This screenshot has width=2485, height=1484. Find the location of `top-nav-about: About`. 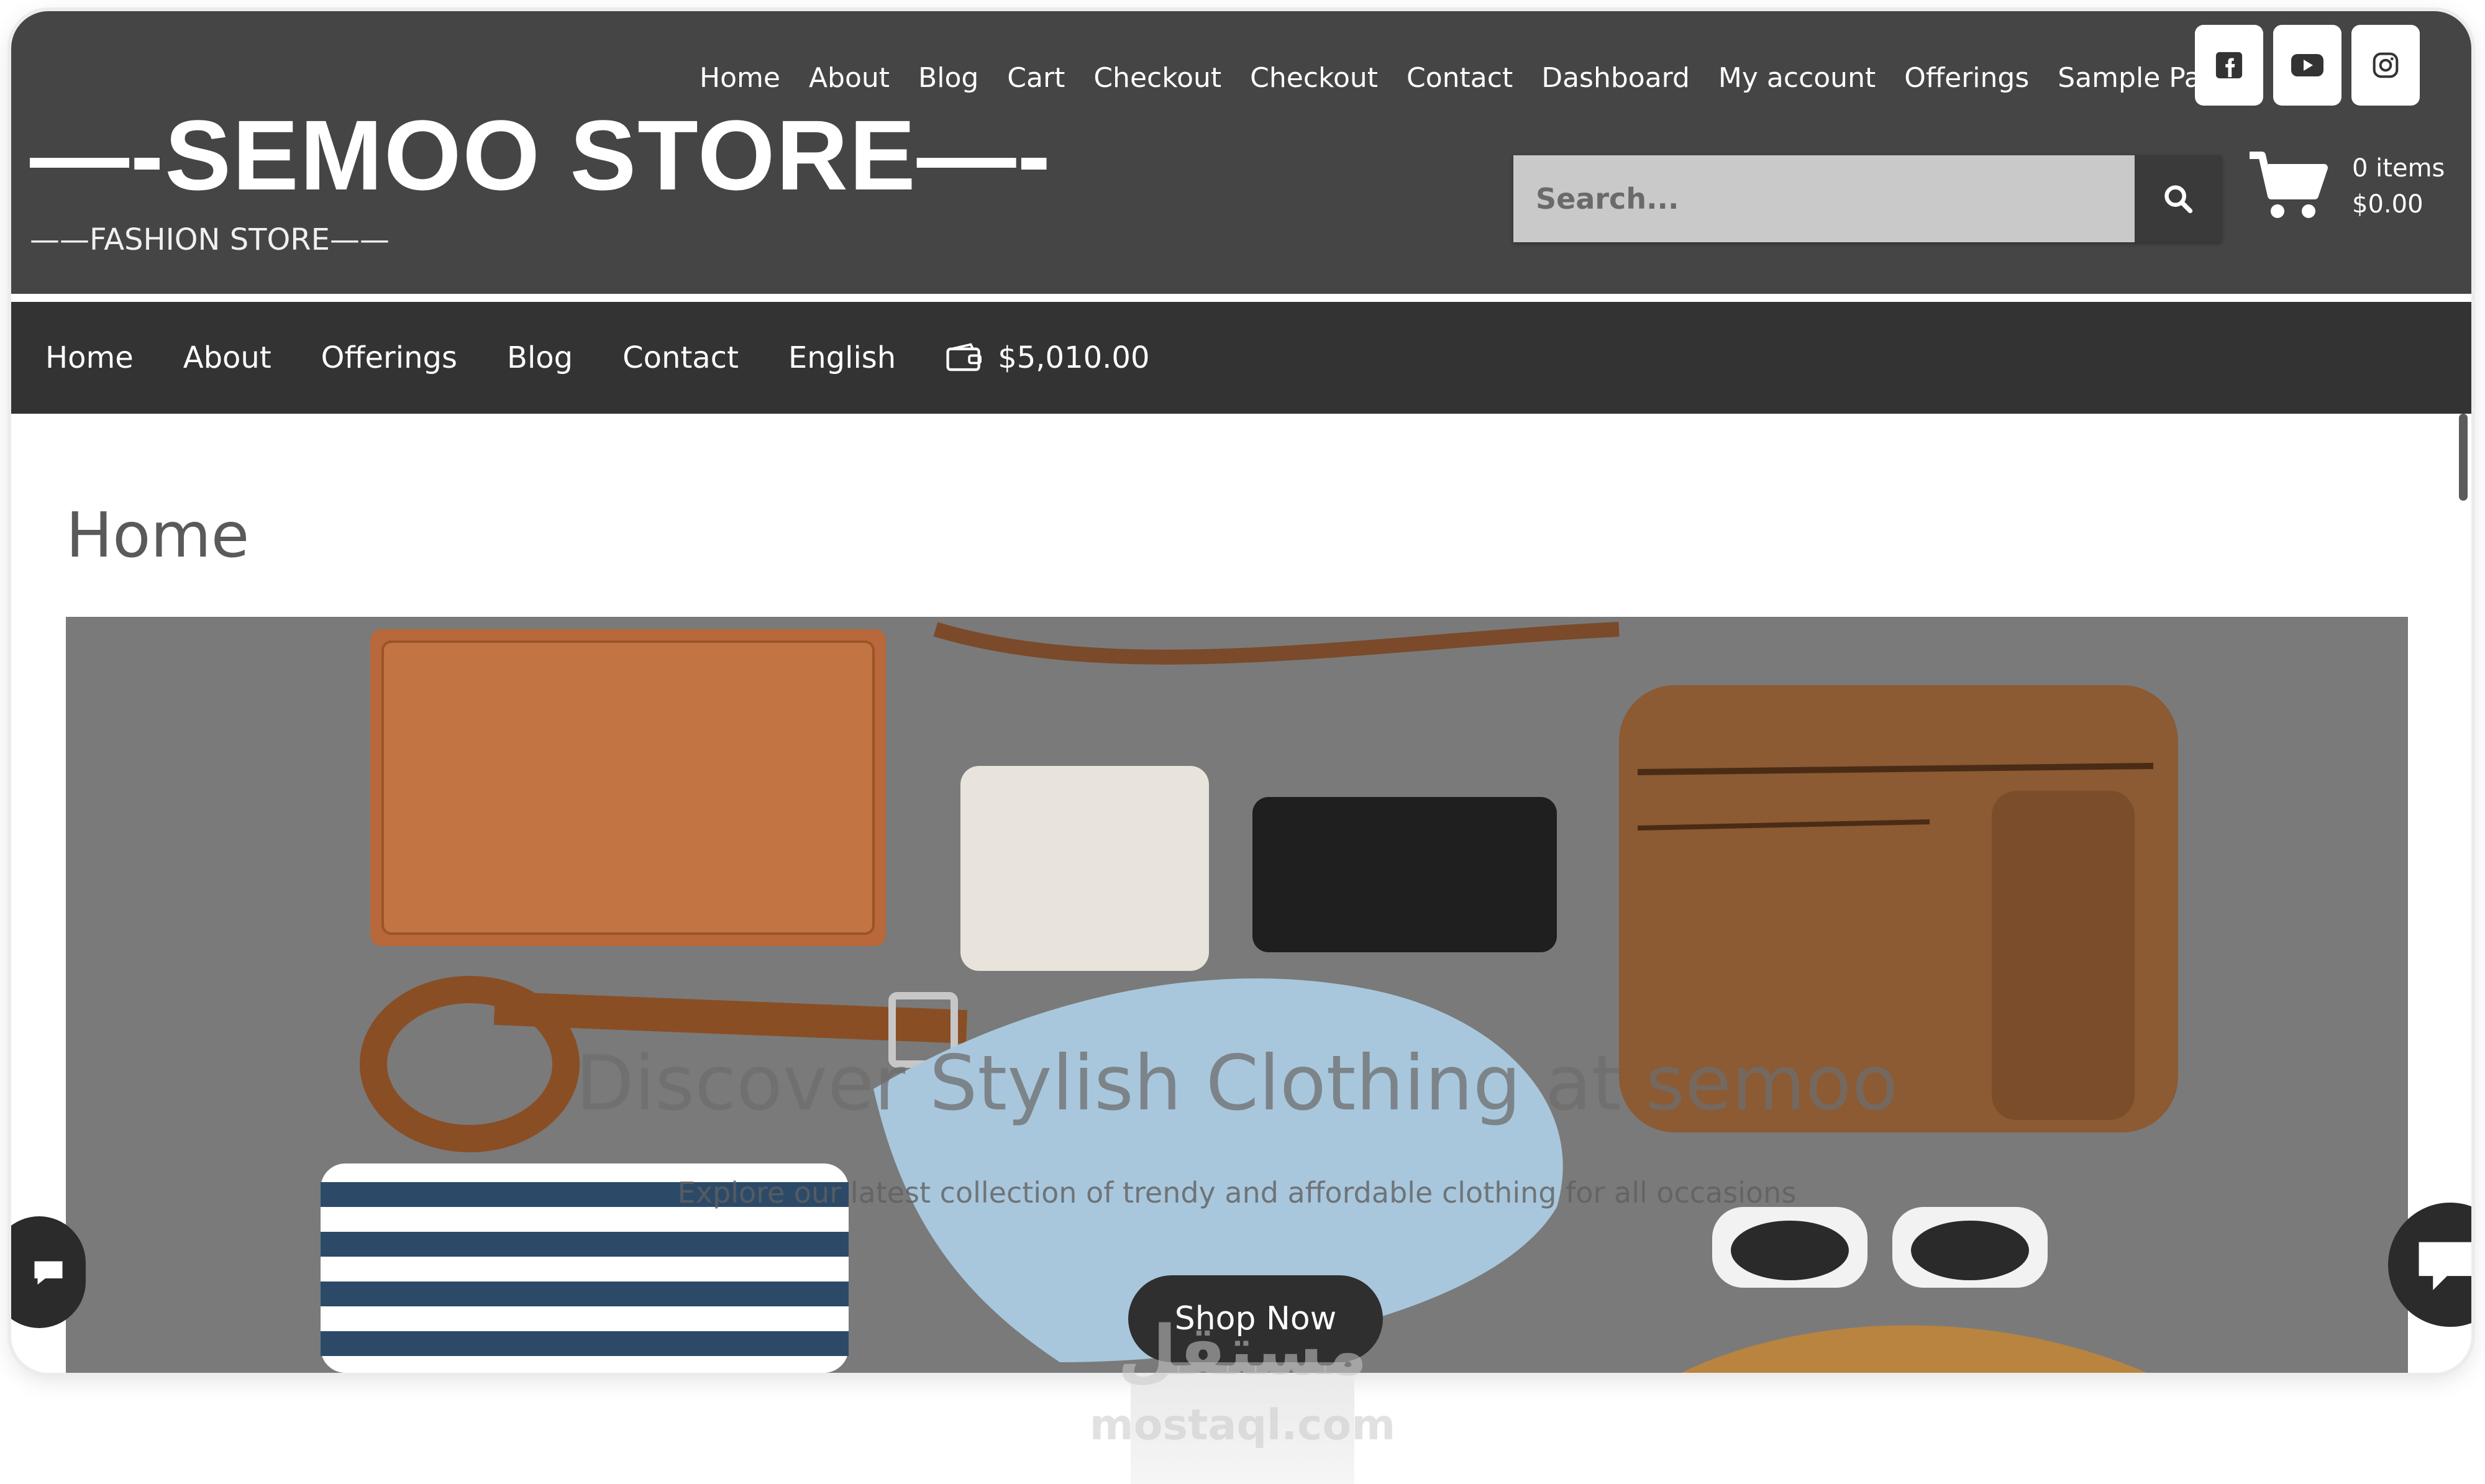

top-nav-about: About is located at coordinates (849, 78).